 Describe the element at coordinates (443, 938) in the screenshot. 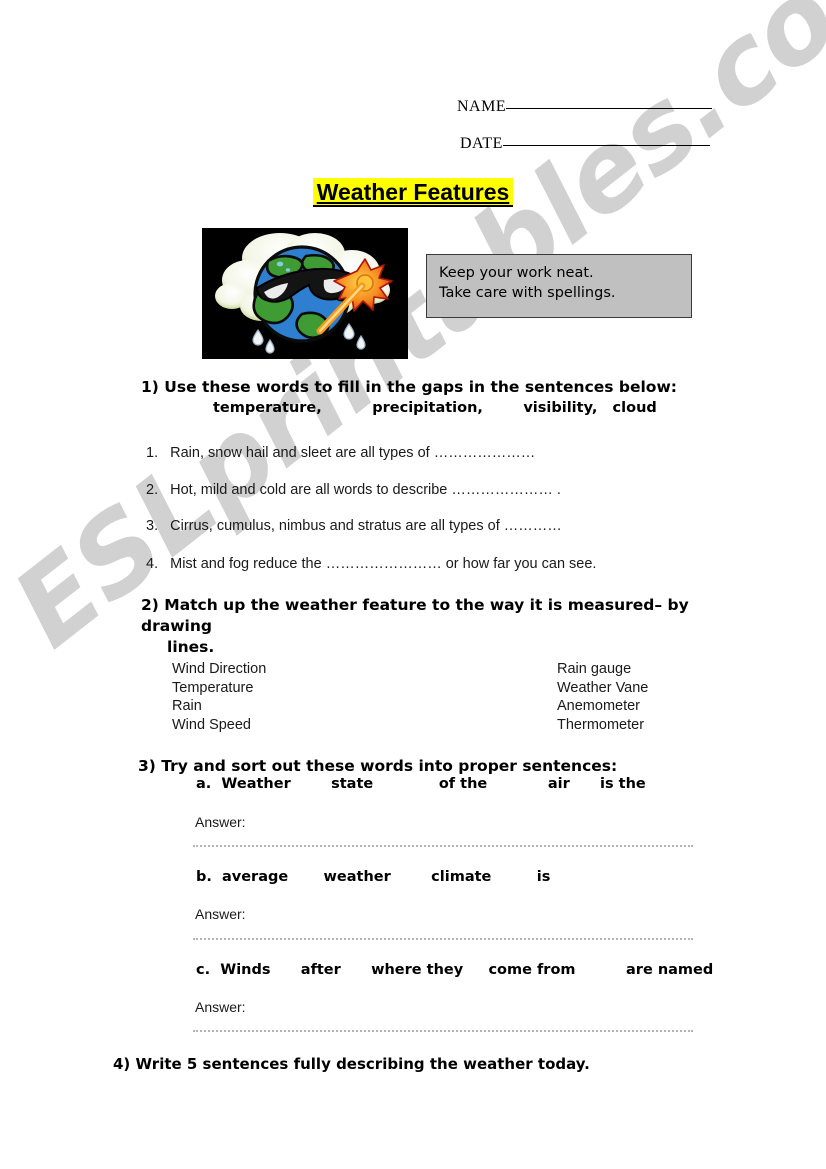

I see `answer-line-b` at that location.